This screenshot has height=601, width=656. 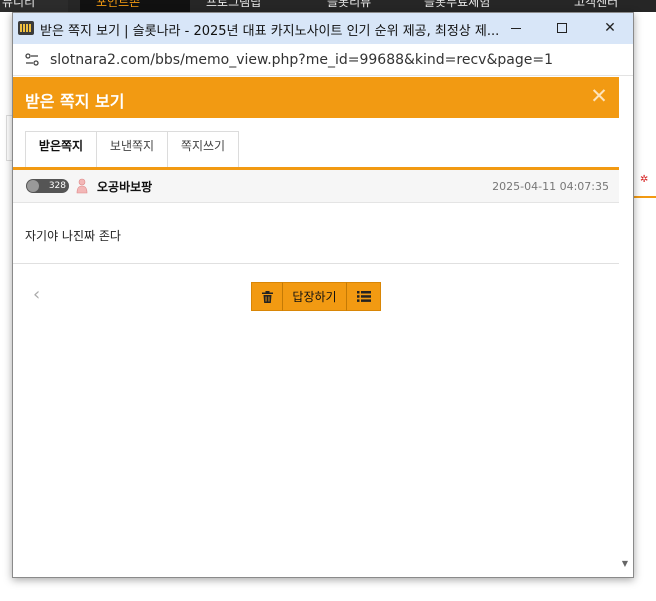 I want to click on minimize-button, so click(x=516, y=28).